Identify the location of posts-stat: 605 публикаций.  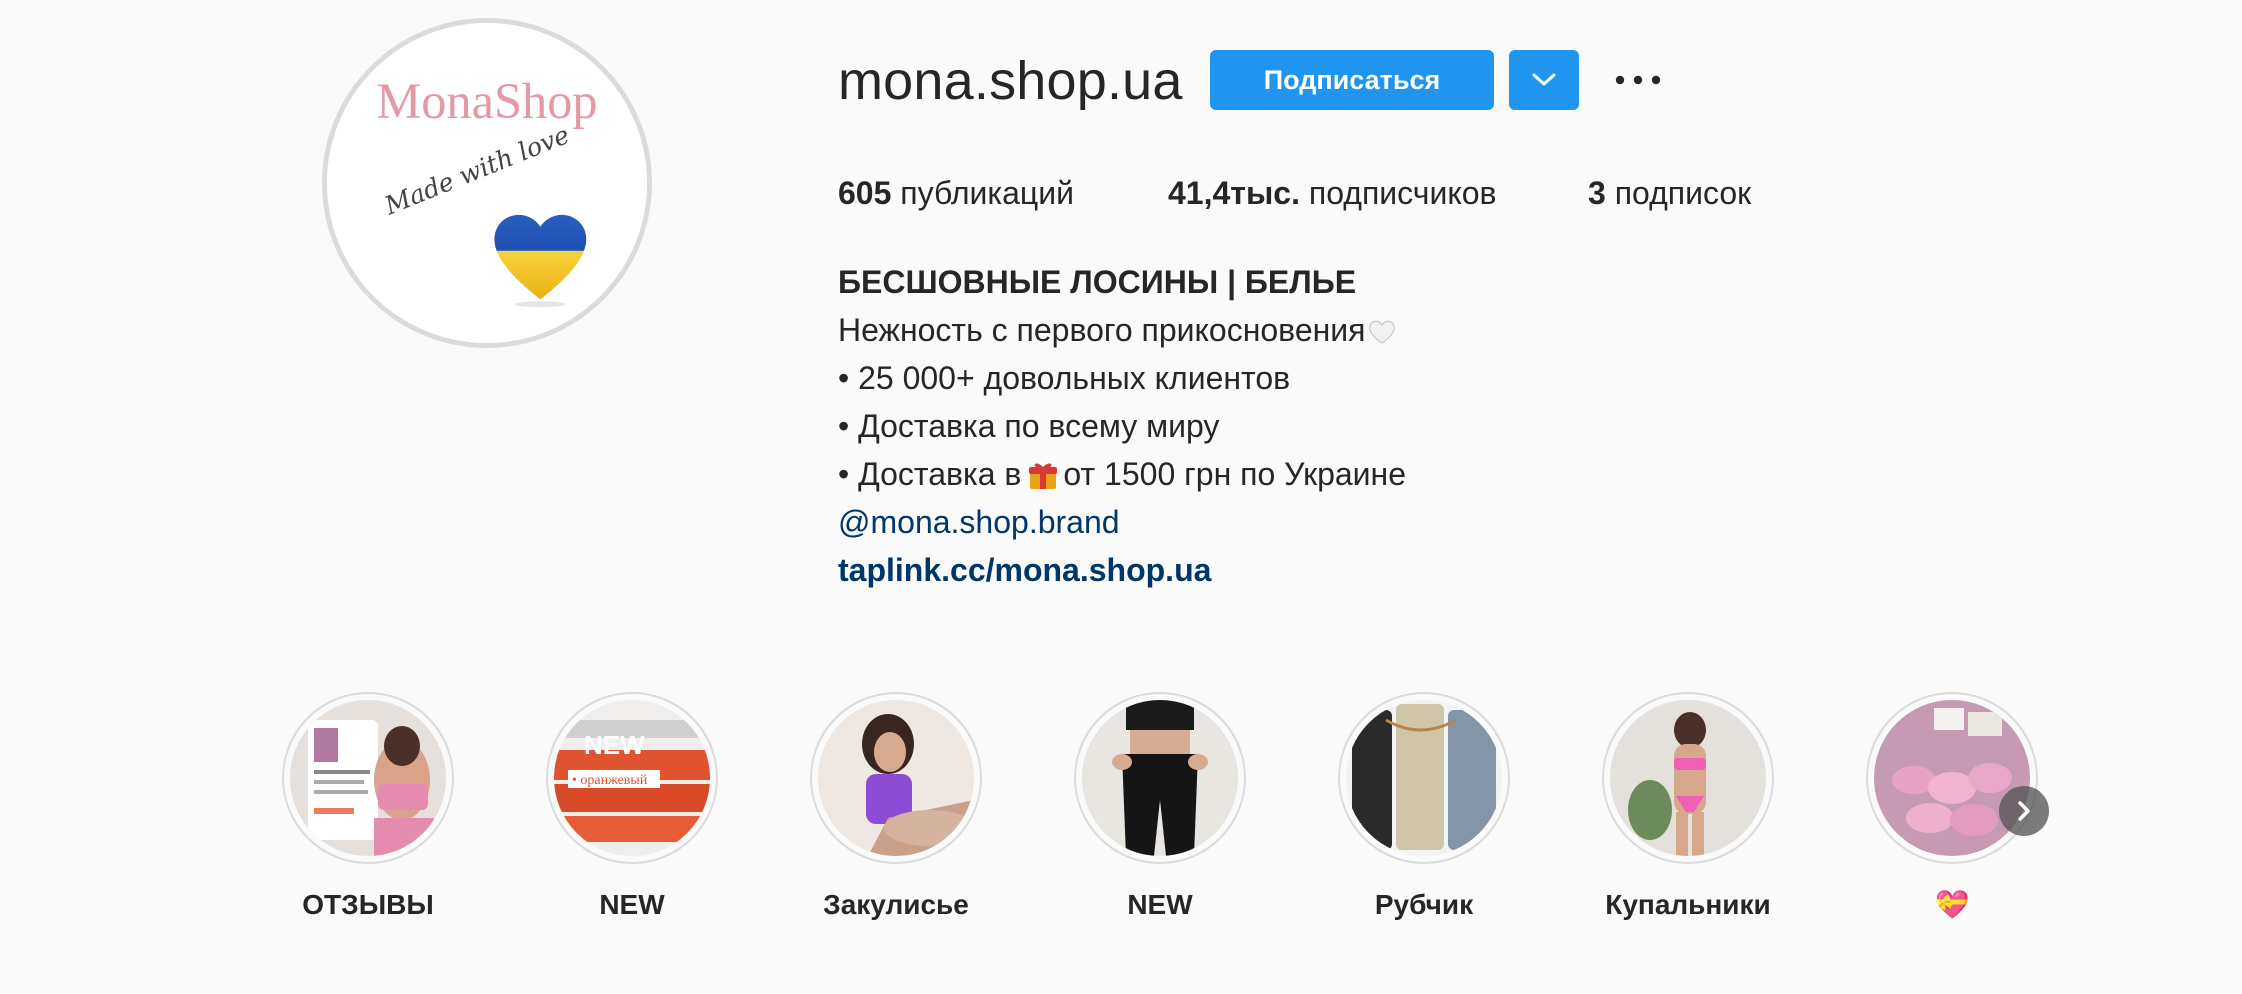
(956, 193).